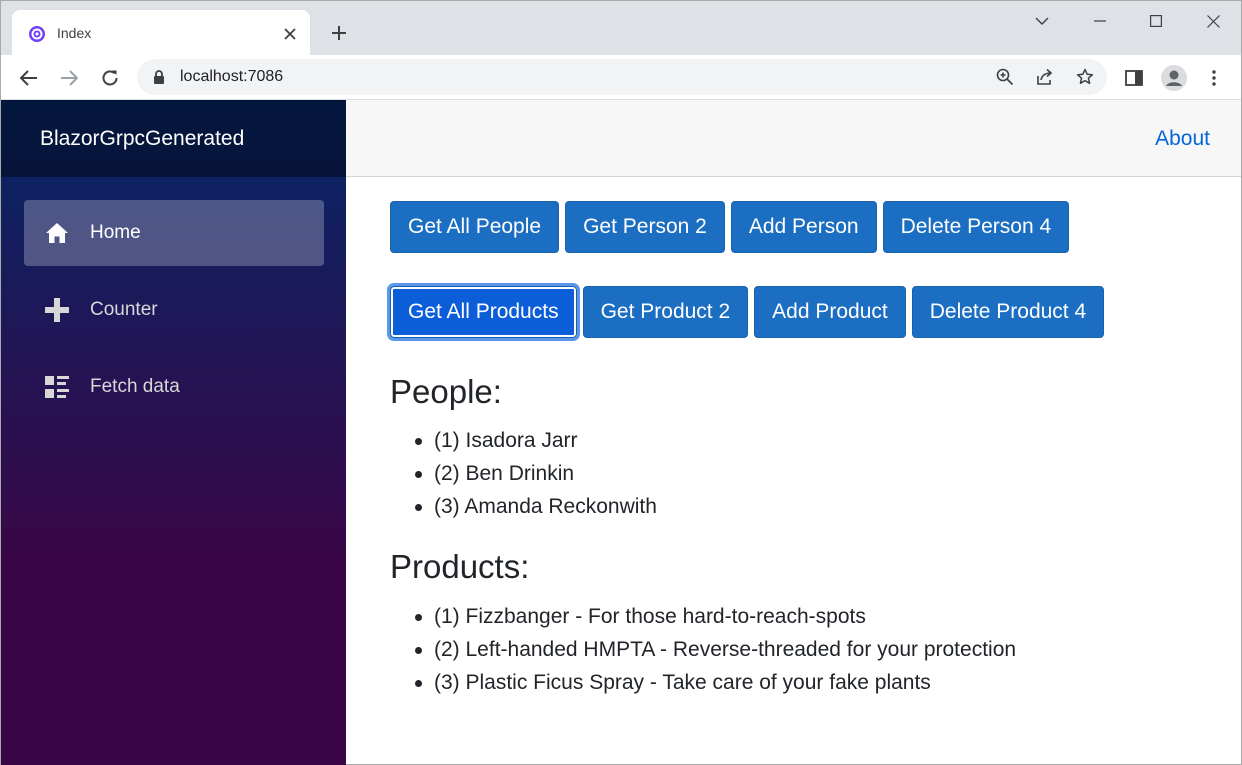 The width and height of the screenshot is (1242, 765). I want to click on nav-label-counter: Counter, so click(124, 309).